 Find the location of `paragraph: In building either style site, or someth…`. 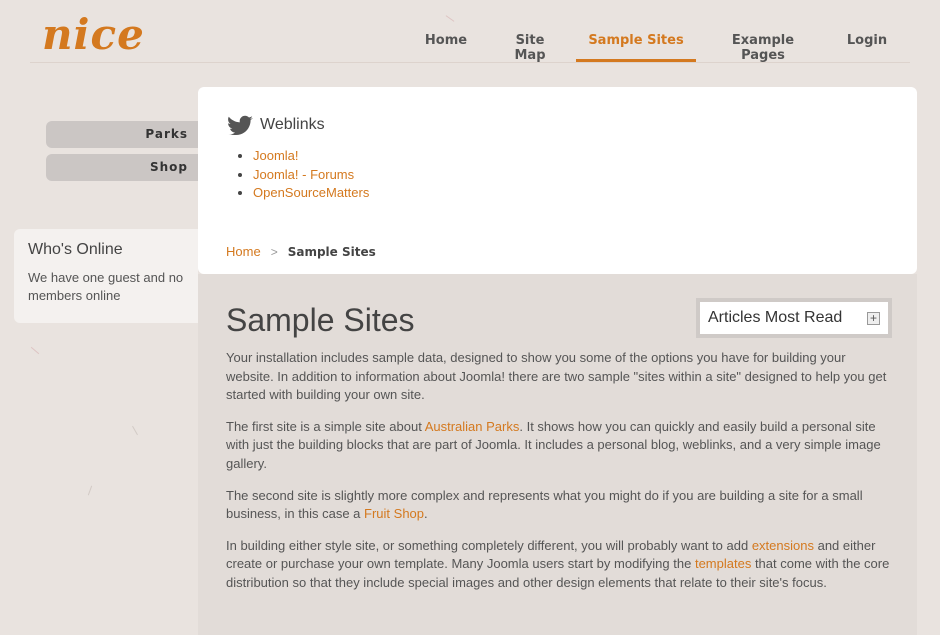

paragraph: In building either style site, or someth… is located at coordinates (560, 565).